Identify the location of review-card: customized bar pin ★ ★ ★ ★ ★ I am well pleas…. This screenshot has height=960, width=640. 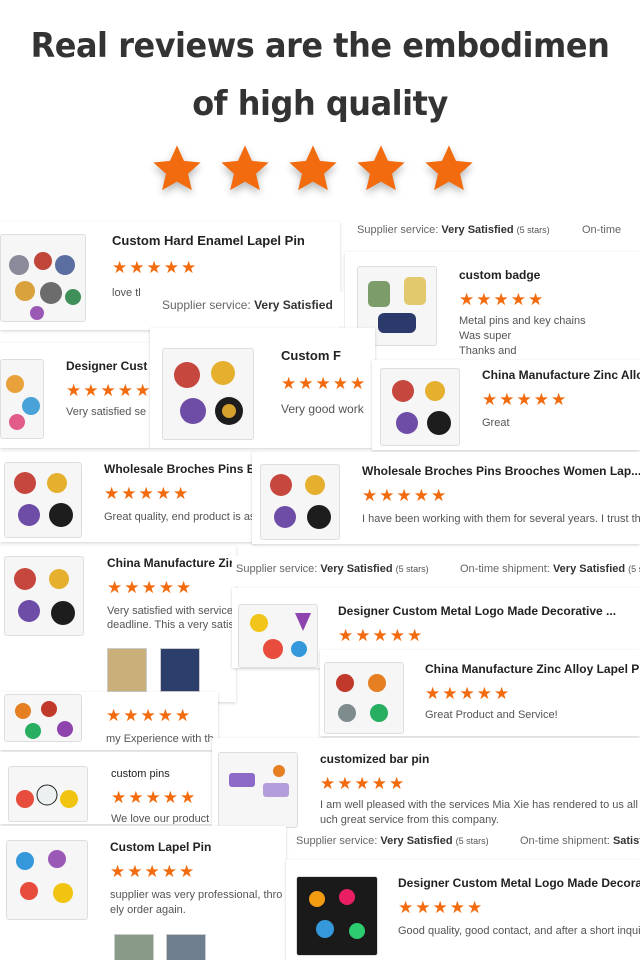
(426, 784).